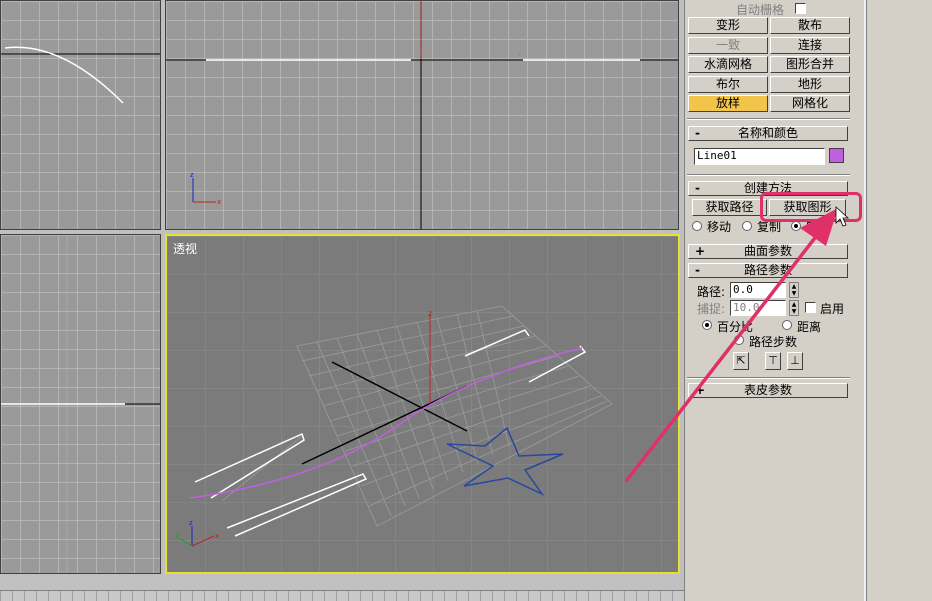 This screenshot has width=932, height=601. What do you see at coordinates (810, 45) in the screenshot?
I see `compound-button-3: 连接` at bounding box center [810, 45].